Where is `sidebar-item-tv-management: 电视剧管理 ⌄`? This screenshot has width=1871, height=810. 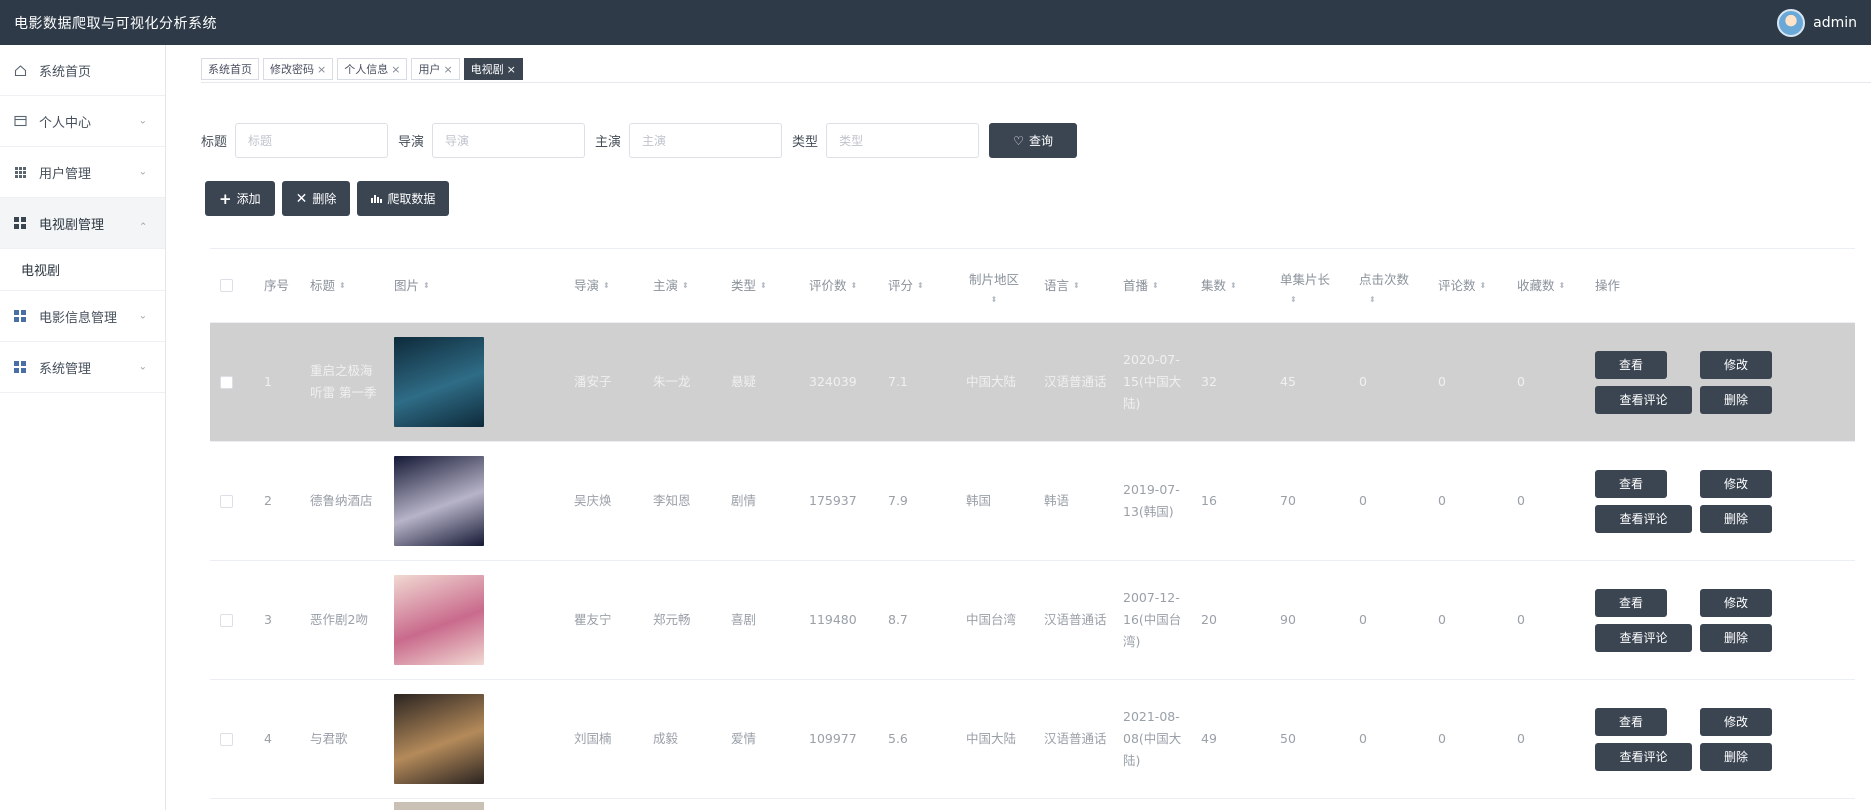 sidebar-item-tv-management: 电视剧管理 ⌄ is located at coordinates (82, 223).